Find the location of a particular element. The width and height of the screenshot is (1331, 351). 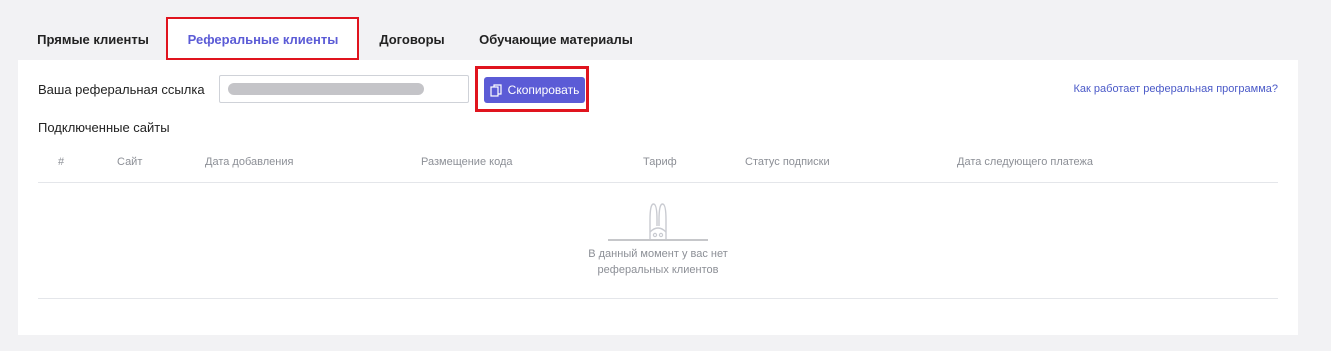

column-site: Сайт is located at coordinates (130, 162).